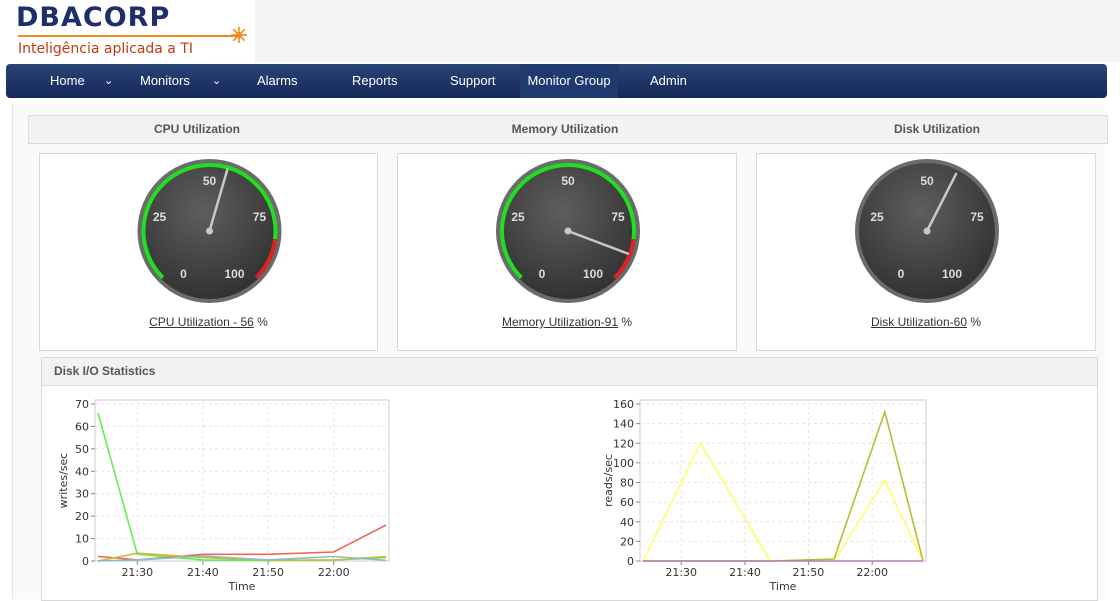  I want to click on logo: DBACORP Inteligência aplicada a TI, so click(136, 32).